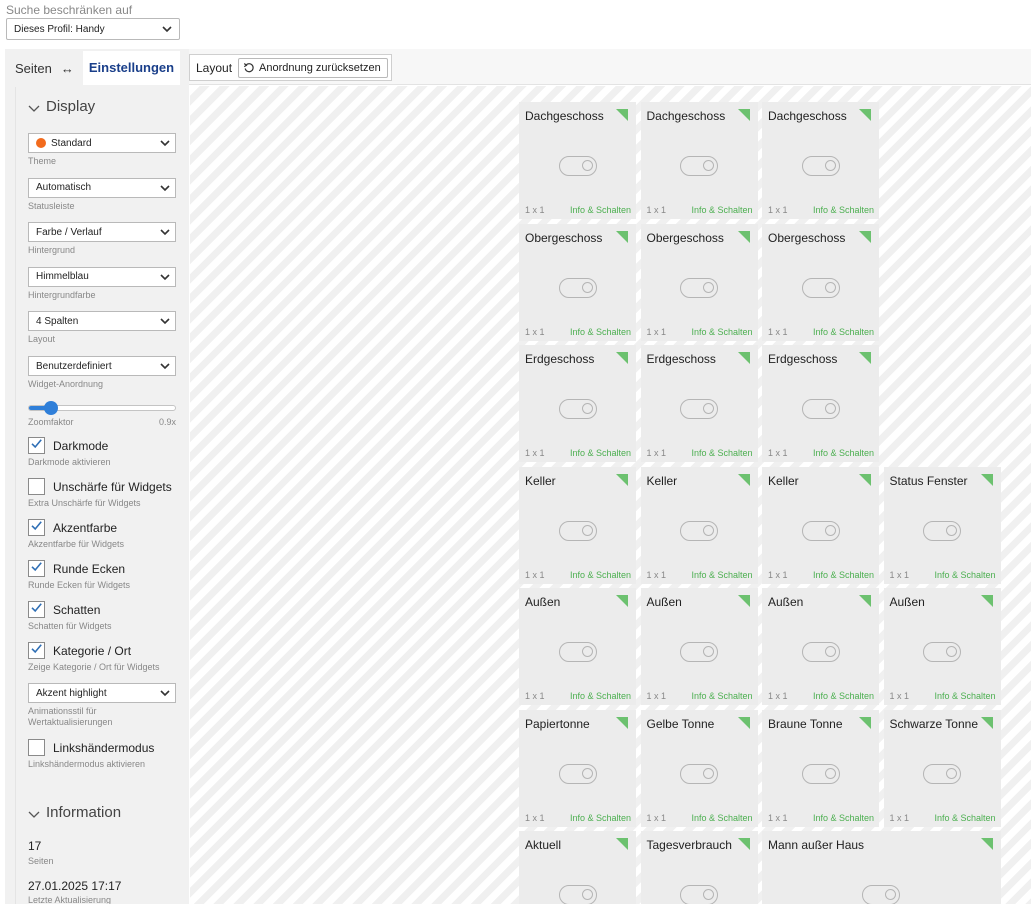 The width and height of the screenshot is (1031, 904). I want to click on widget-tile: Gelbe Tonne 1 x 1 Info & Schalten, so click(699, 768).